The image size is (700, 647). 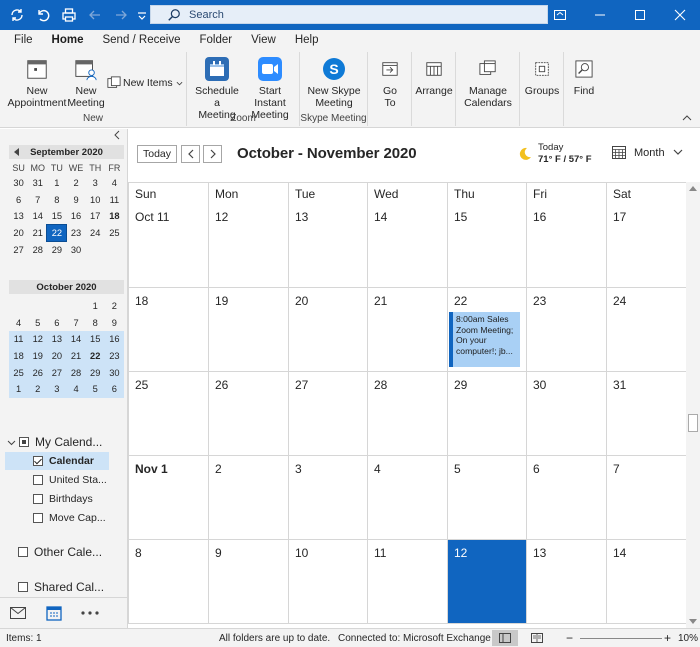 I want to click on other-calendars-checkbox, so click(x=23, y=552).